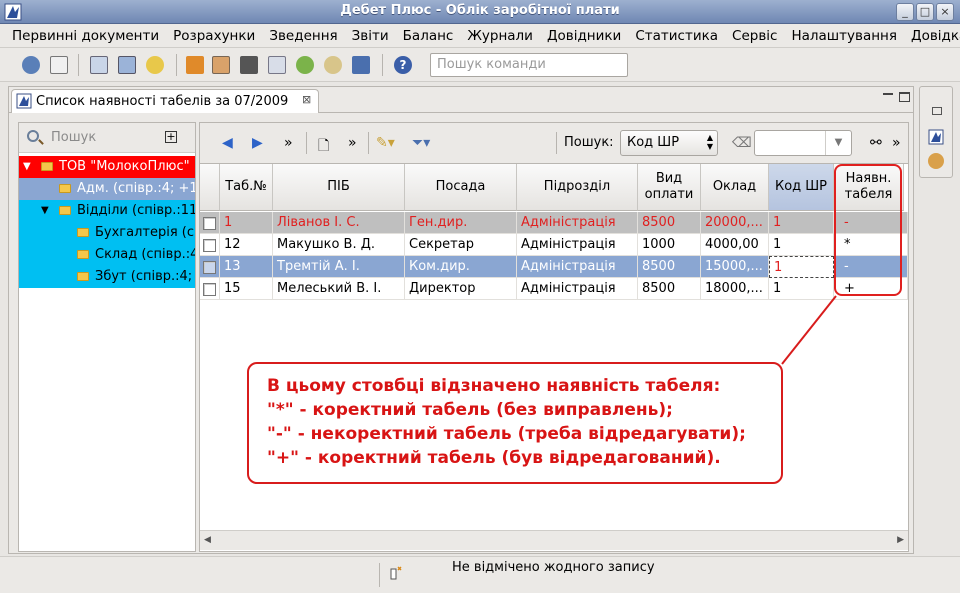 This screenshot has width=960, height=593. I want to click on menu-summary: Зведення, so click(296, 35).